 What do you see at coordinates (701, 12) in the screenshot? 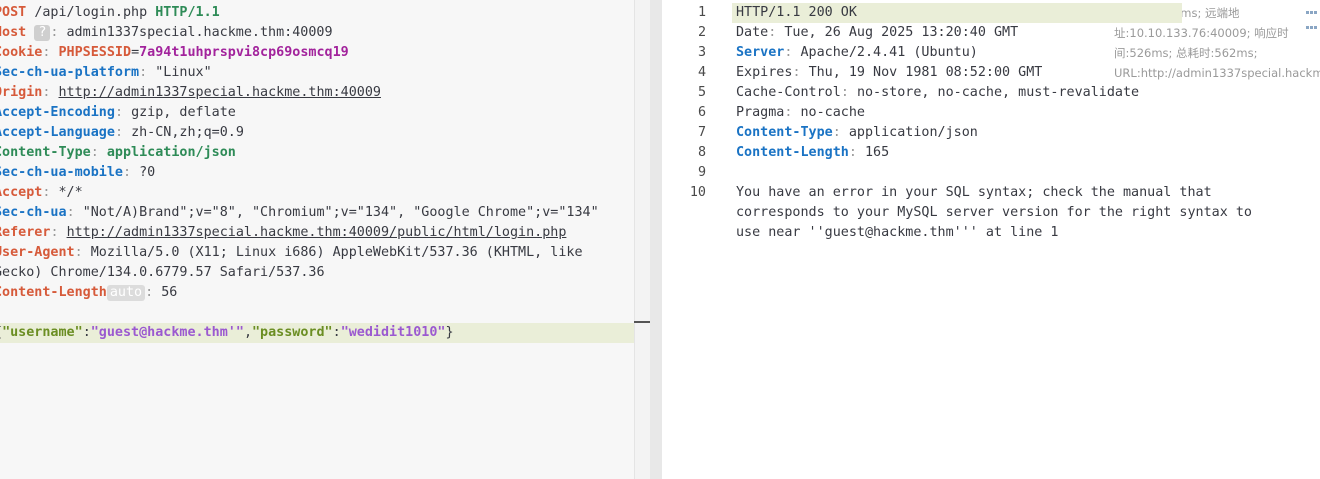
I see `line-number: 1` at bounding box center [701, 12].